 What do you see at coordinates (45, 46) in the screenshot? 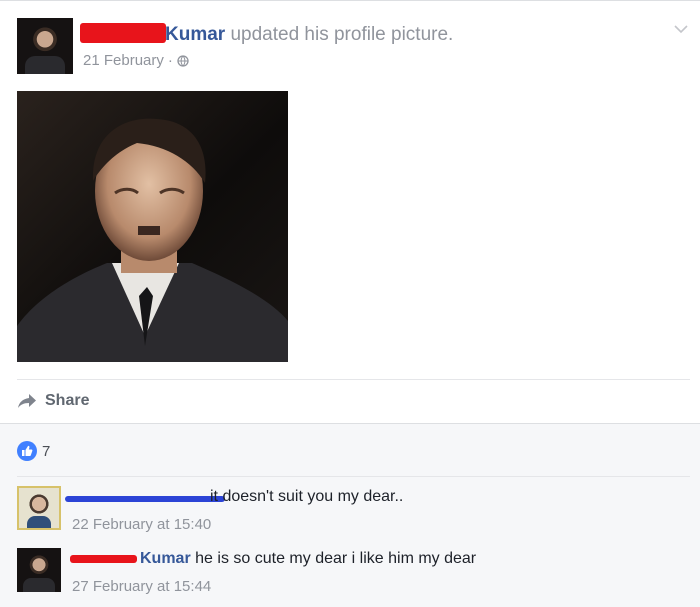
I see `author-avatar` at bounding box center [45, 46].